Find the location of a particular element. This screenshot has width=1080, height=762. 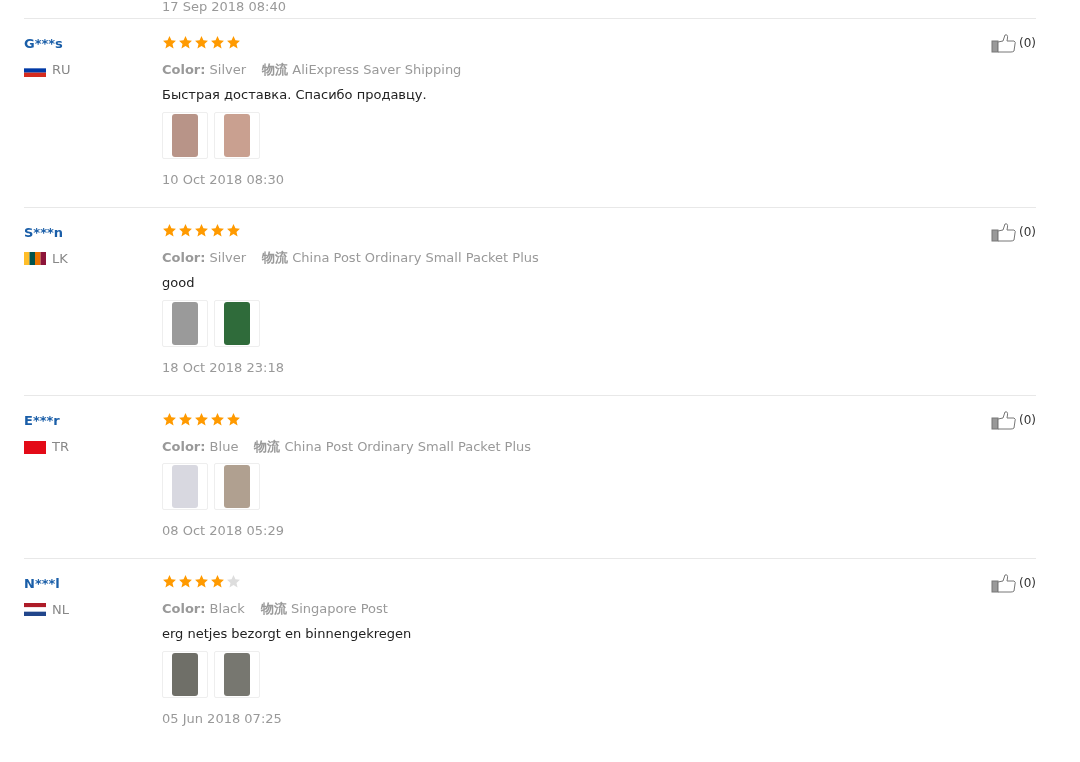

reviewer-name: N***l is located at coordinates (93, 583).